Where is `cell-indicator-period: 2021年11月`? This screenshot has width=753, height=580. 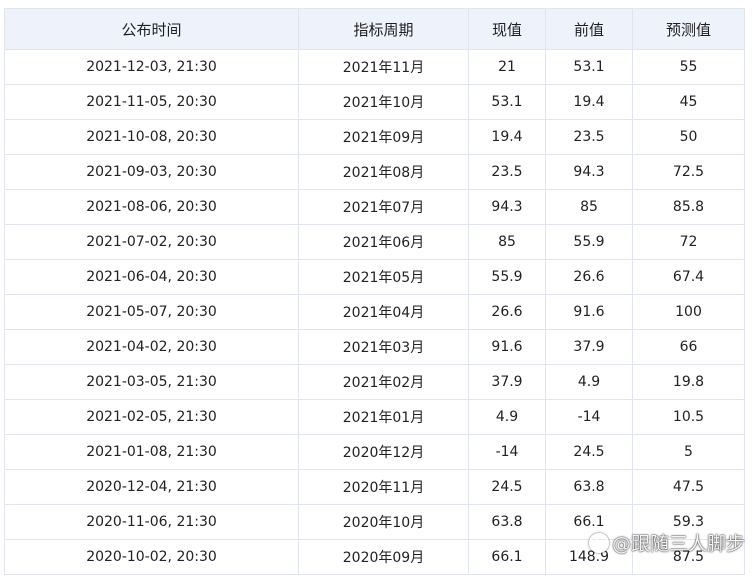
cell-indicator-period: 2021年11月 is located at coordinates (383, 67).